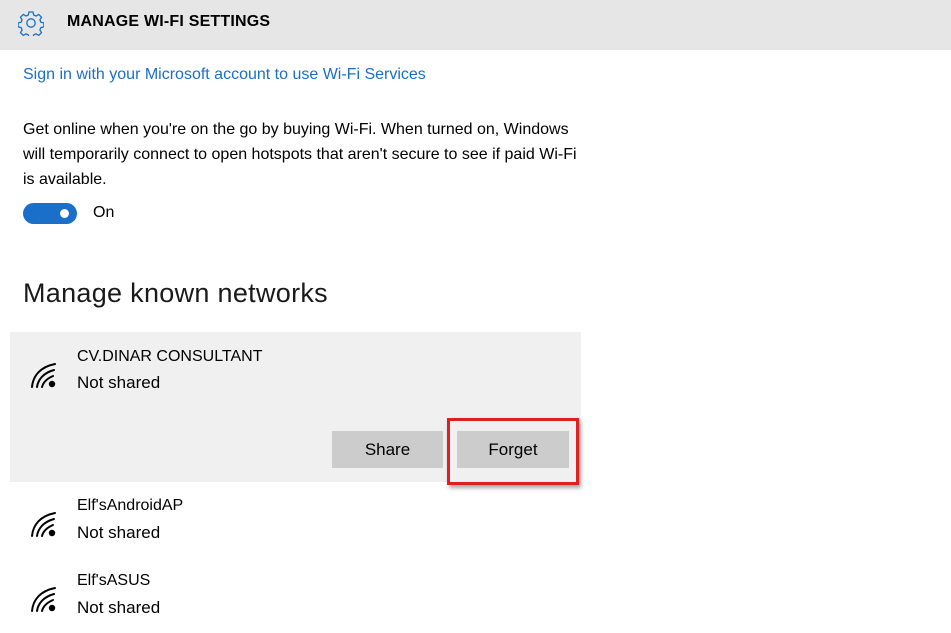  What do you see at coordinates (387, 449) in the screenshot?
I see `share-button: Share` at bounding box center [387, 449].